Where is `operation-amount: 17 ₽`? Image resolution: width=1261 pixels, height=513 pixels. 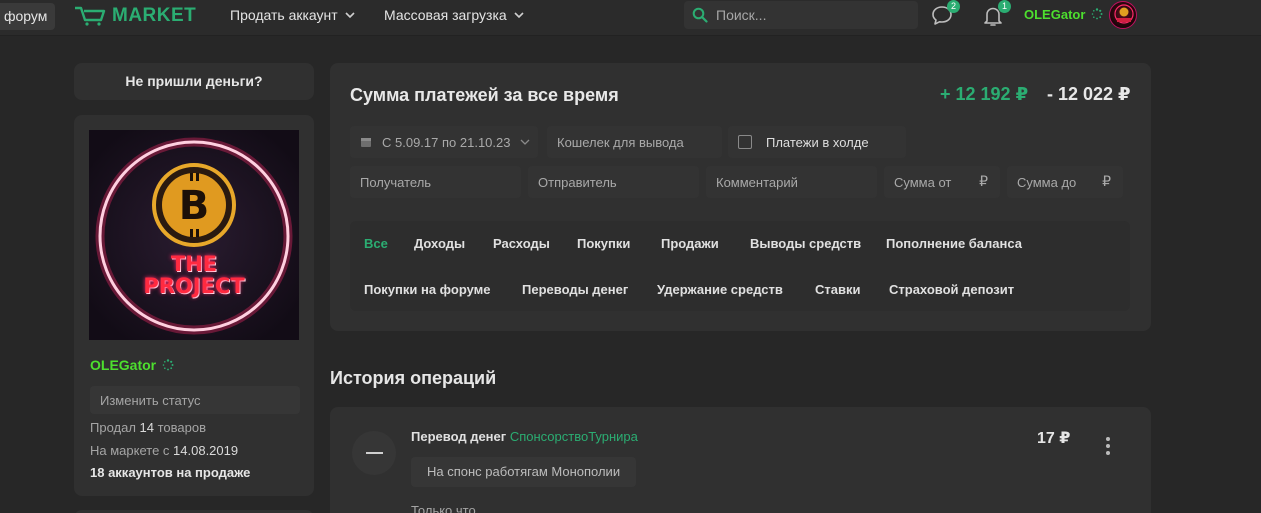 operation-amount: 17 ₽ is located at coordinates (1054, 438).